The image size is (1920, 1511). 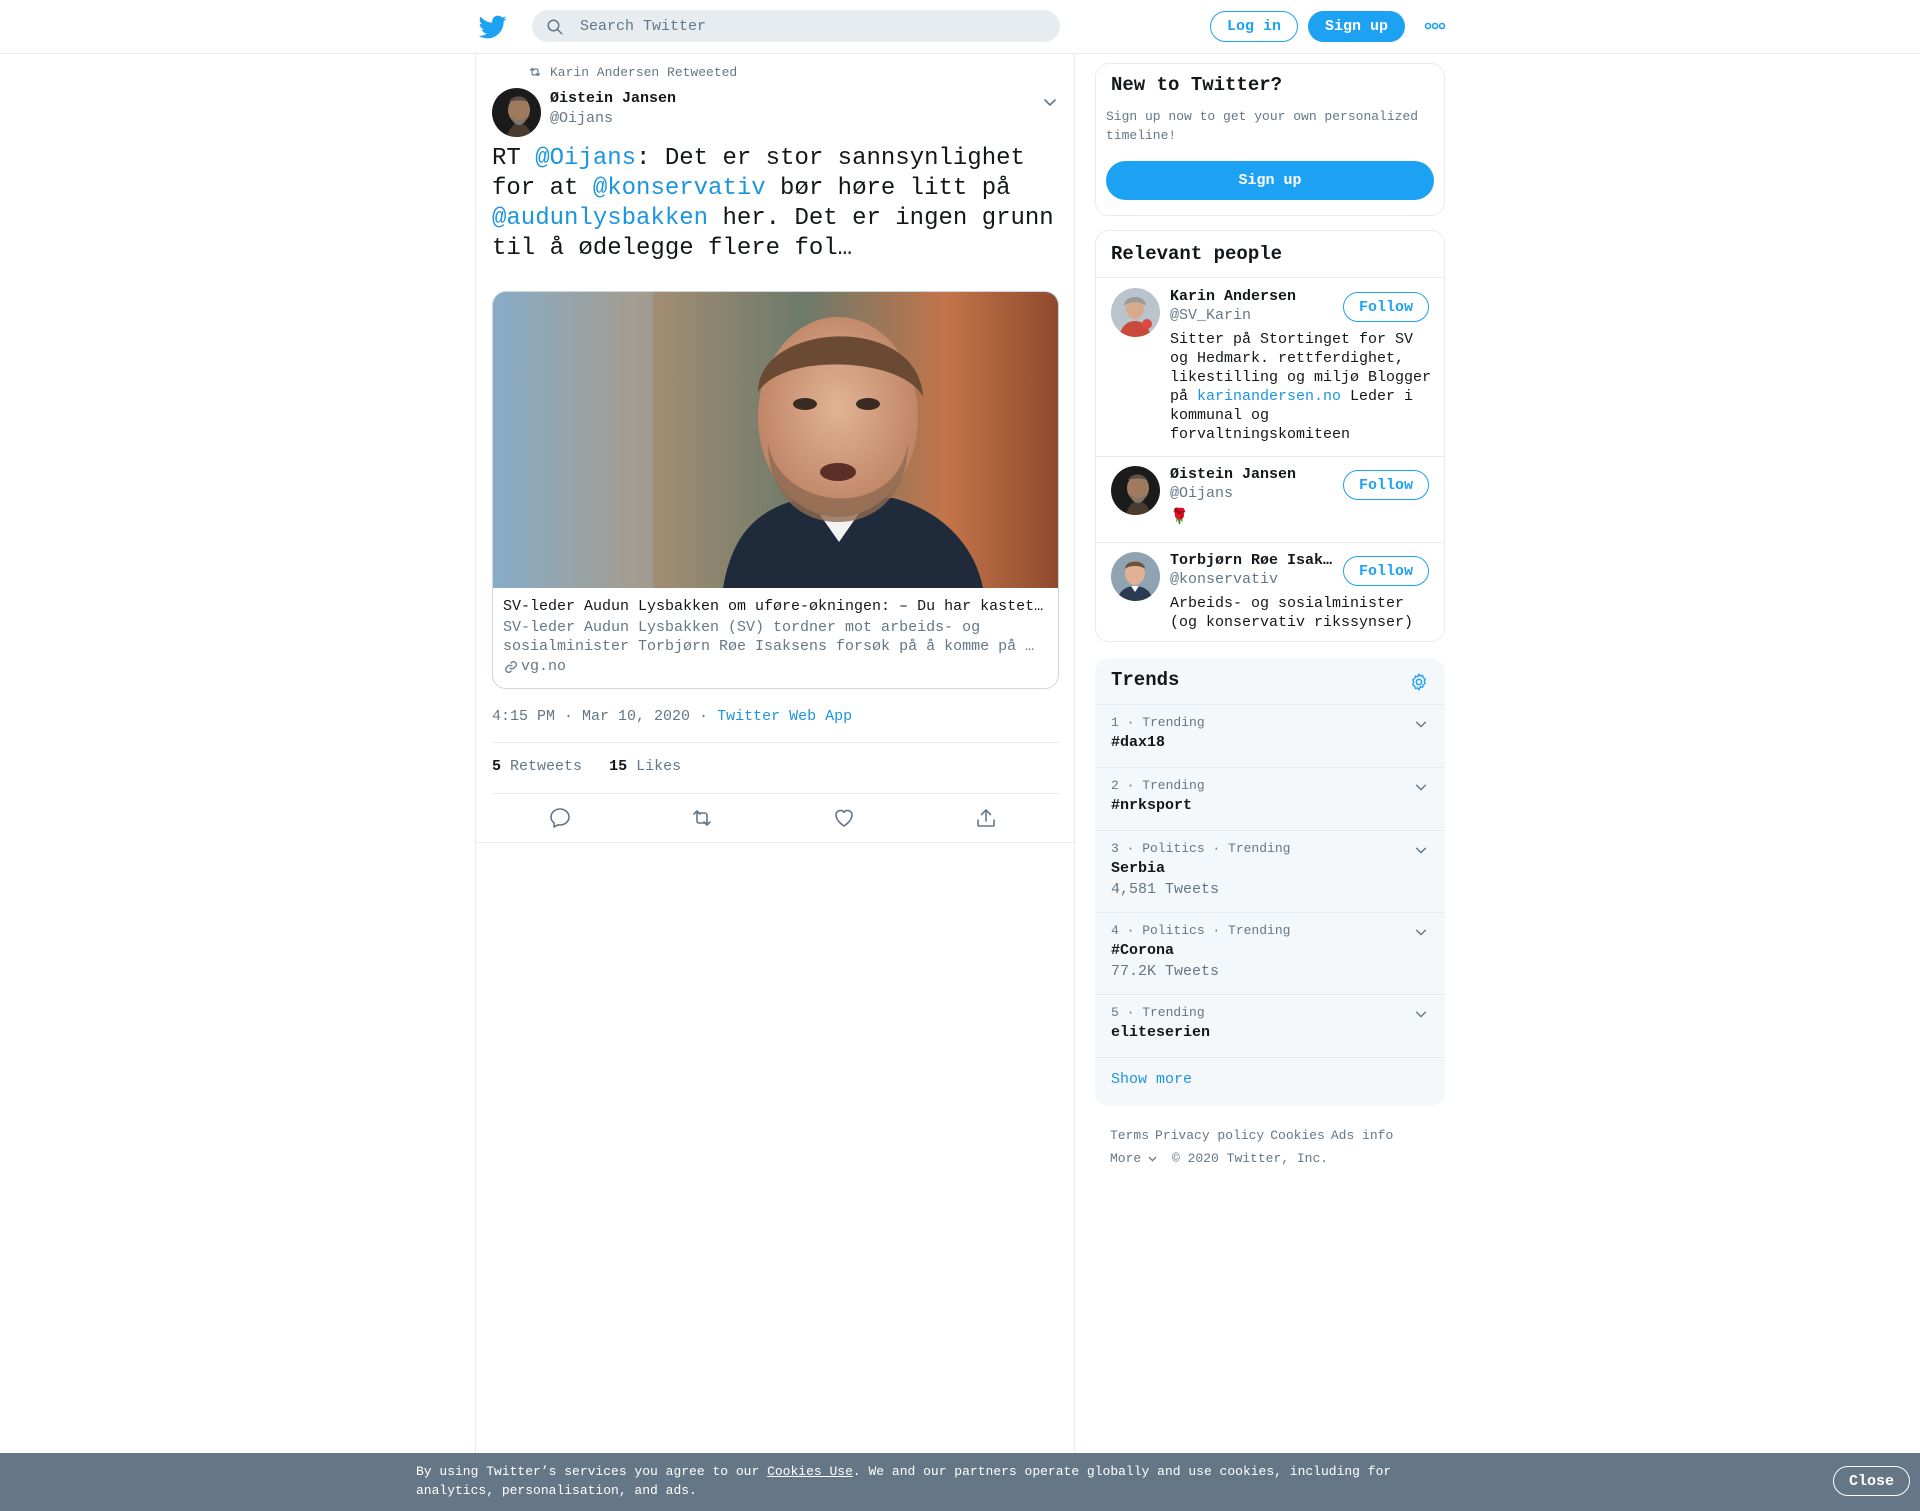 What do you see at coordinates (1356, 26) in the screenshot?
I see `signup-button: Sign up` at bounding box center [1356, 26].